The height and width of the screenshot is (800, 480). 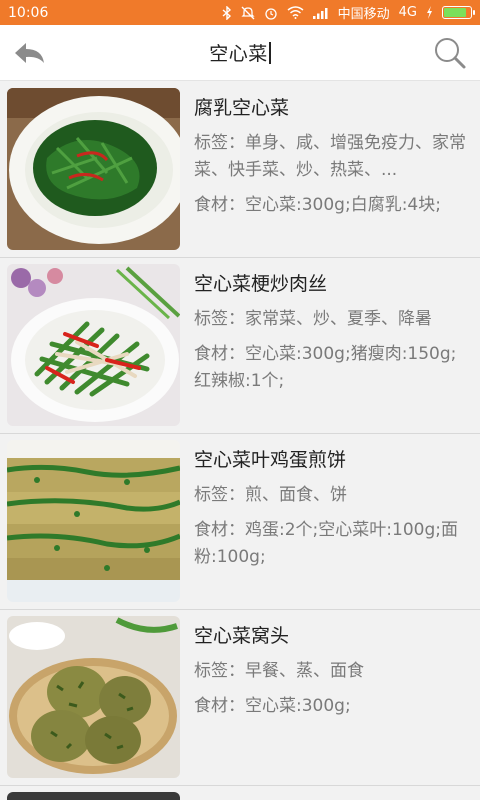 I want to click on status-bar: 10:06 中国移动 4G, so click(x=240, y=12).